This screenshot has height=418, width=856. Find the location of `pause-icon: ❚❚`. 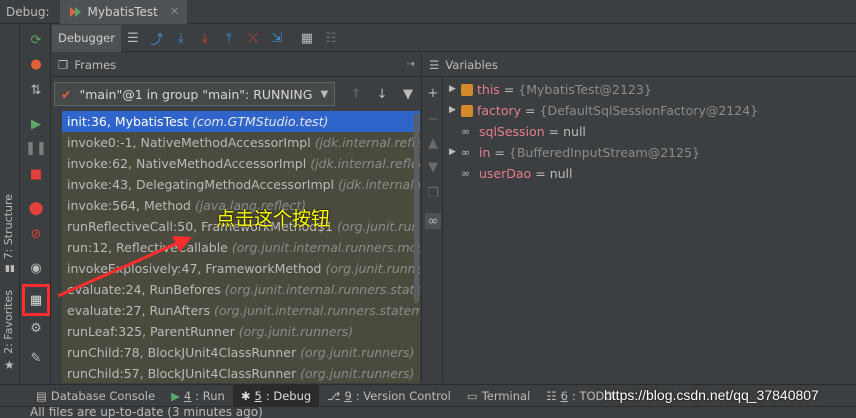

pause-icon: ❚❚ is located at coordinates (36, 148).